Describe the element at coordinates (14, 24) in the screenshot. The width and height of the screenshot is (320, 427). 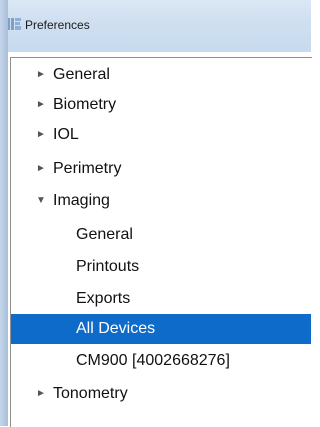
I see `app-logo-icon` at that location.